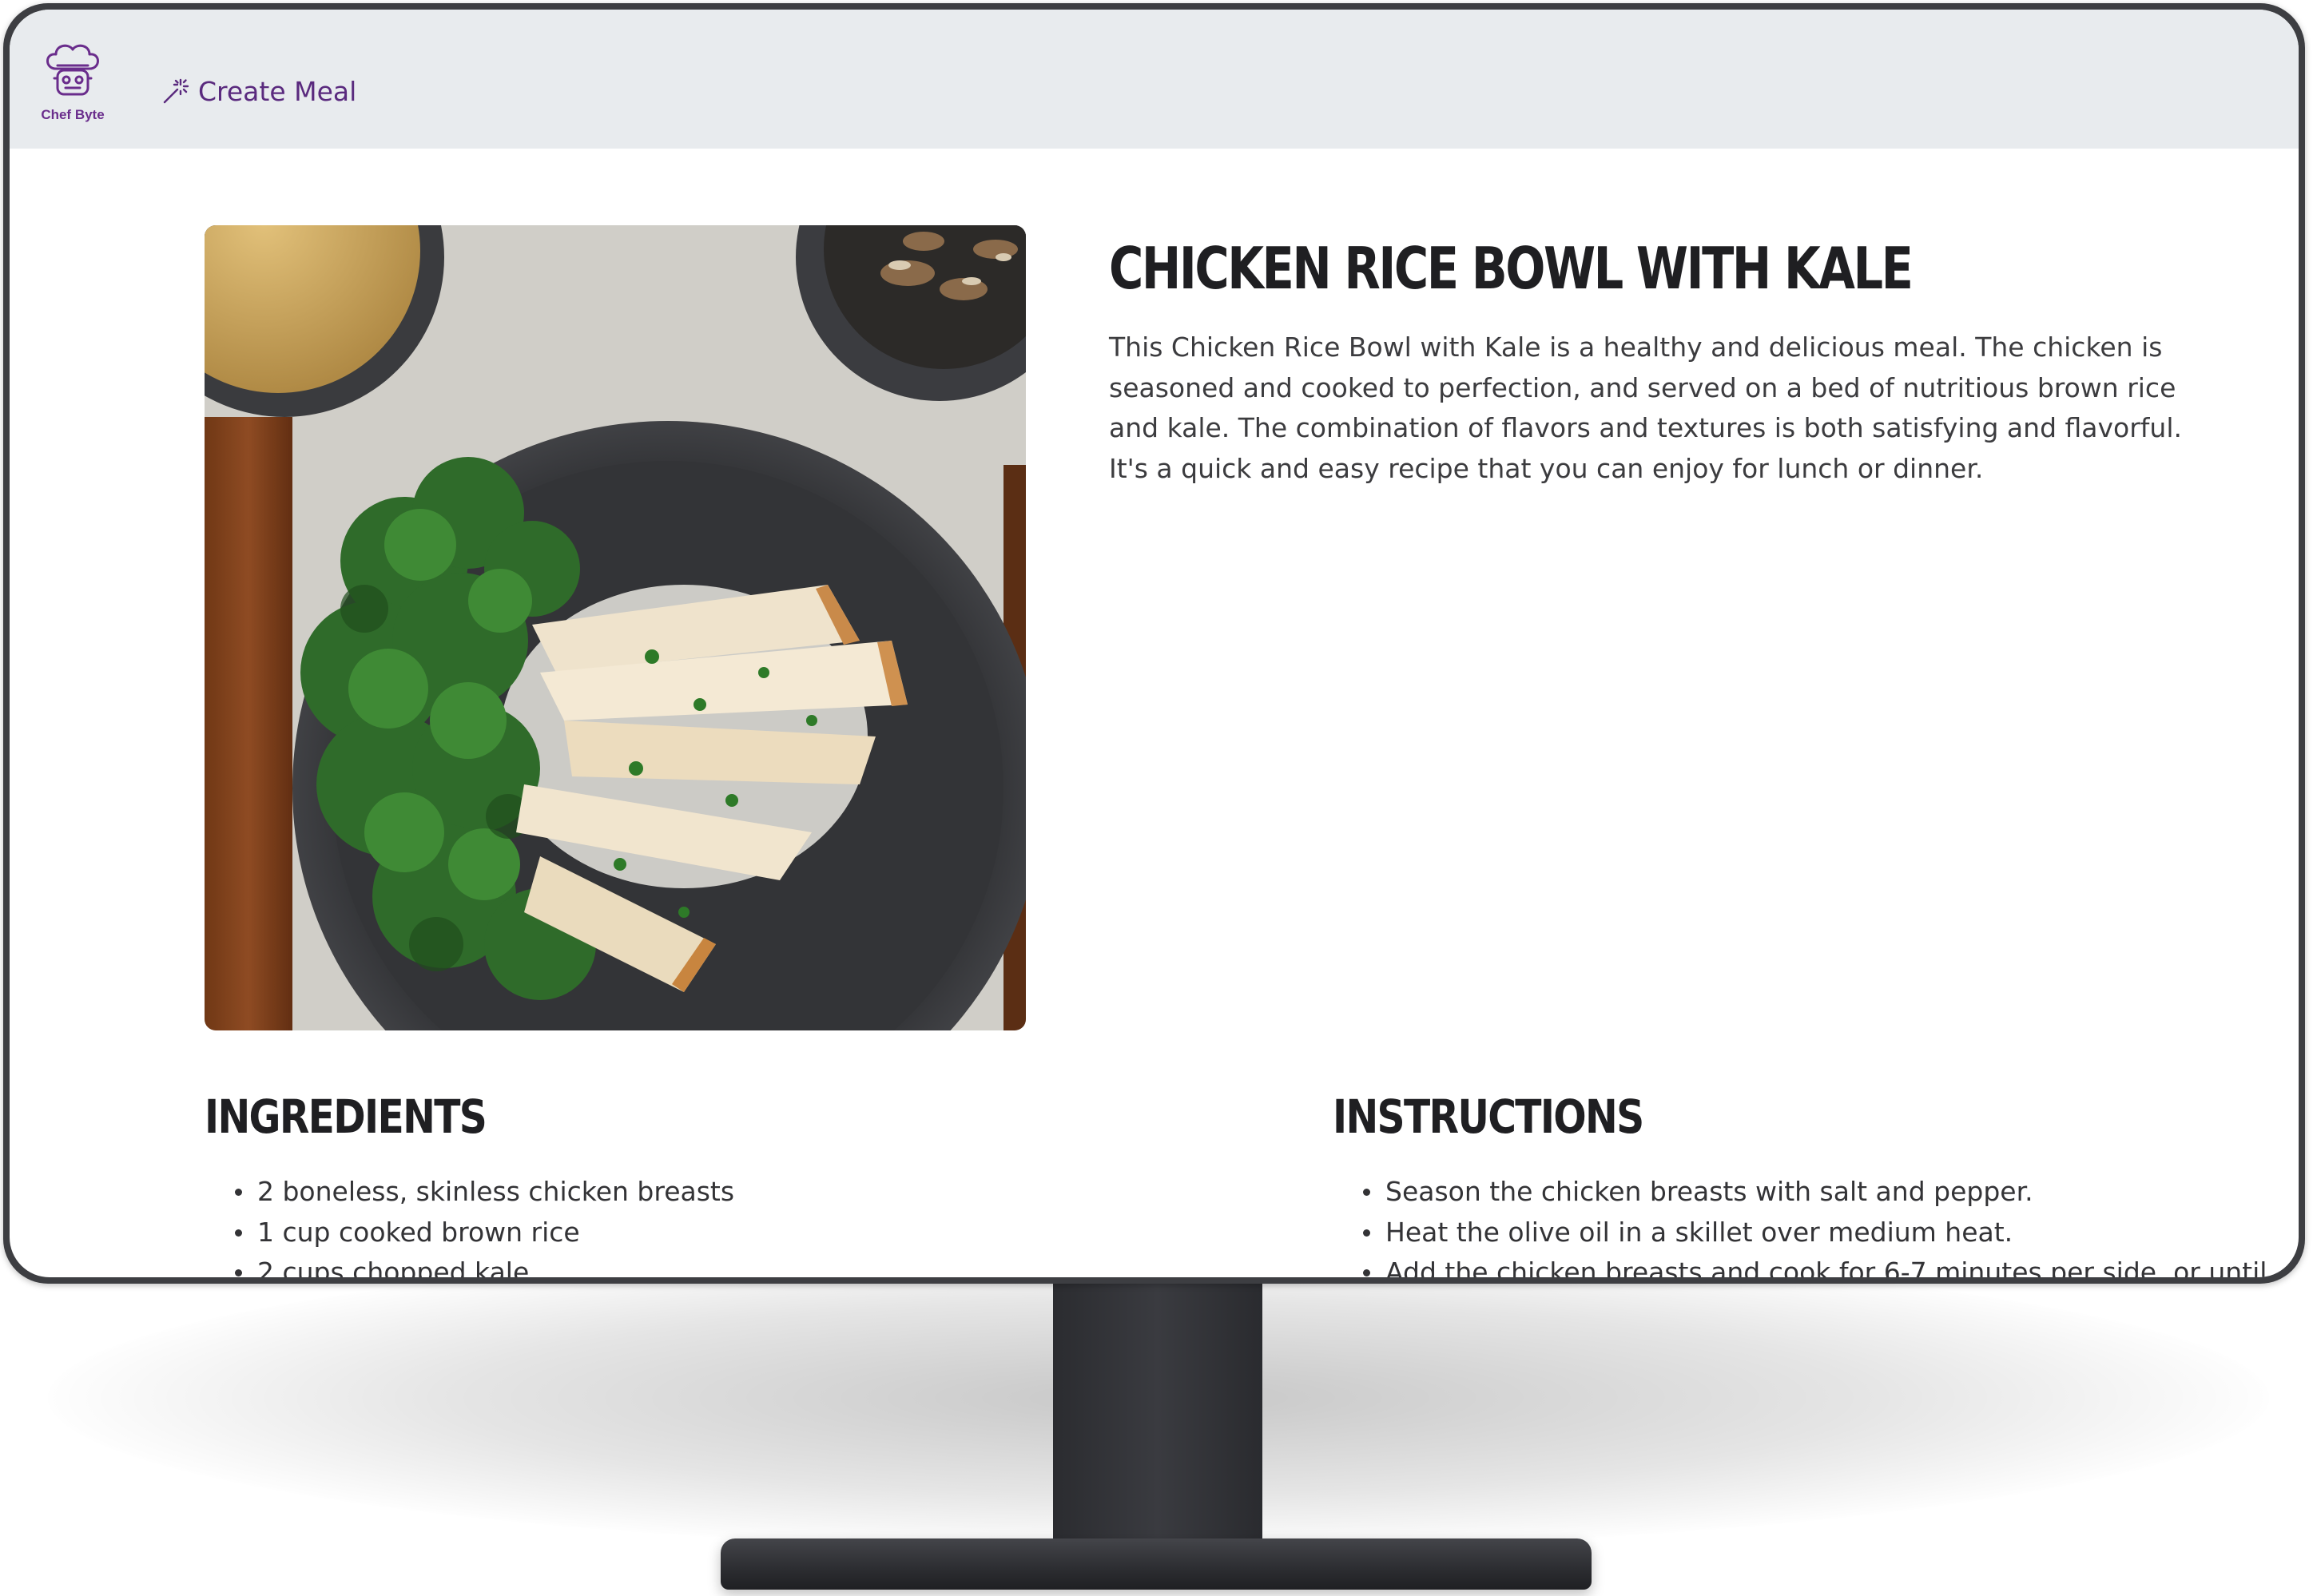 This screenshot has width=2313, height=1596. I want to click on recipe-title: Chicken Rice Bowl with Kale, so click(1511, 268).